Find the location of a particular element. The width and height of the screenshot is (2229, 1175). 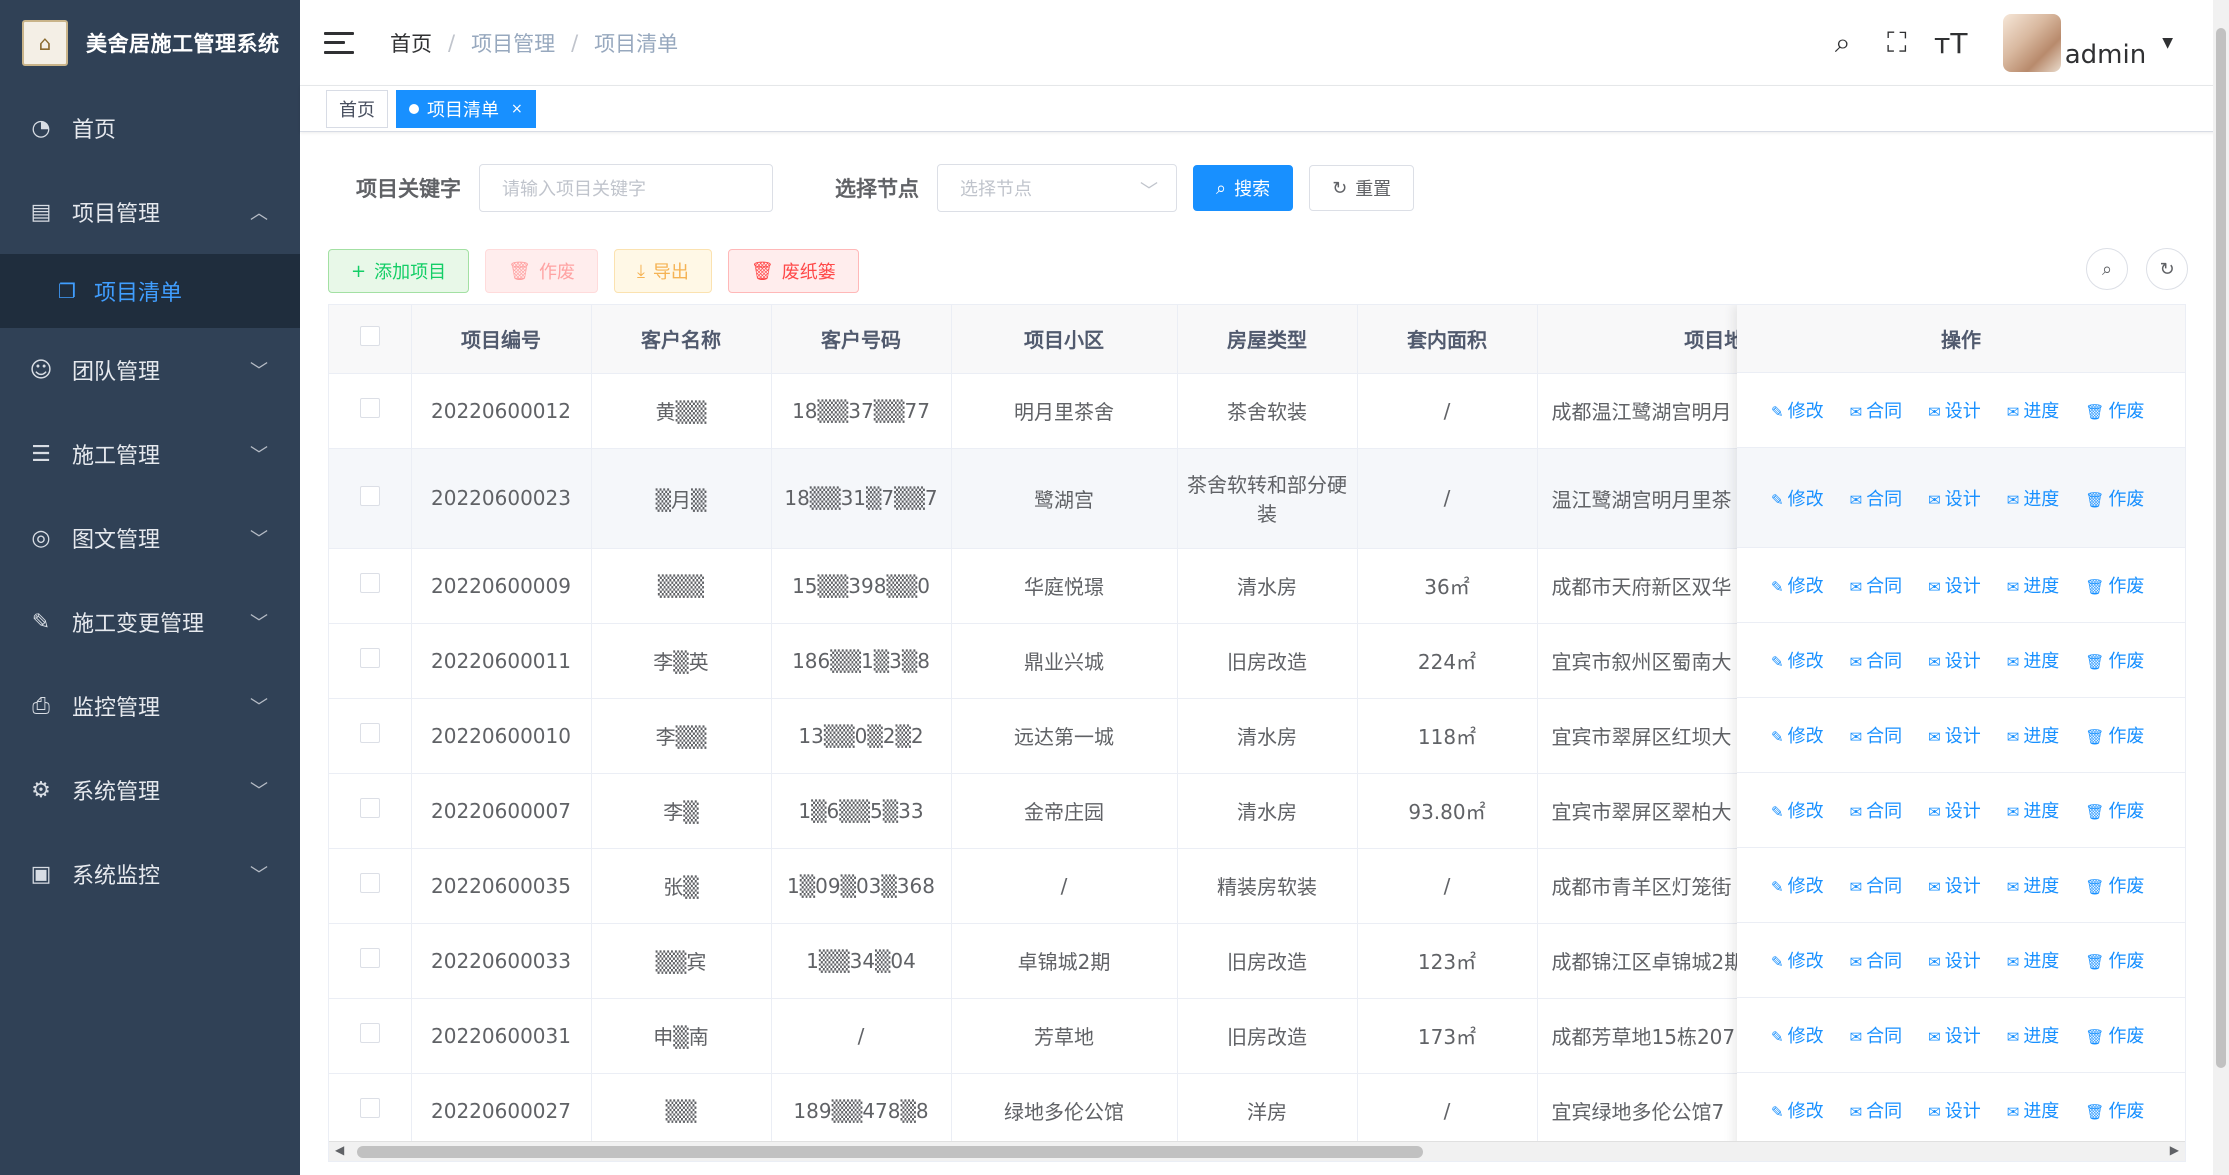

node-select: 选择节点 ﹀ is located at coordinates (1057, 188).